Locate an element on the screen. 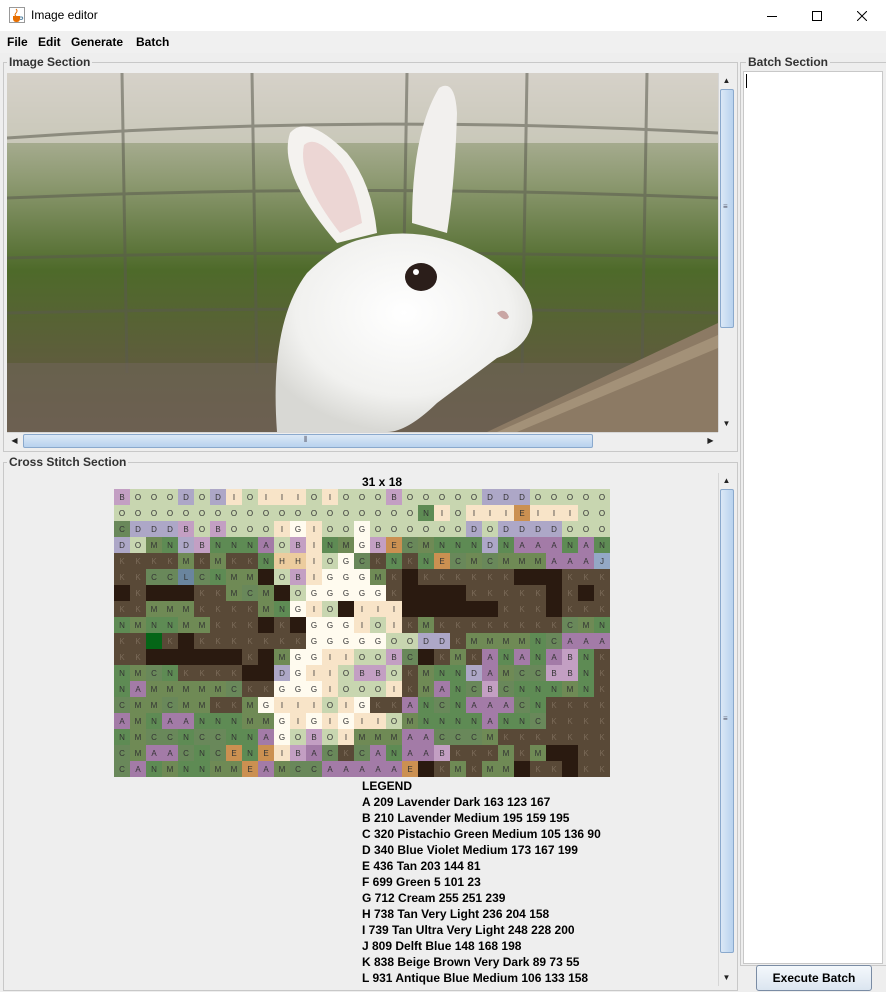 The image size is (886, 992). svg-text: B is located at coordinates (297, 577).